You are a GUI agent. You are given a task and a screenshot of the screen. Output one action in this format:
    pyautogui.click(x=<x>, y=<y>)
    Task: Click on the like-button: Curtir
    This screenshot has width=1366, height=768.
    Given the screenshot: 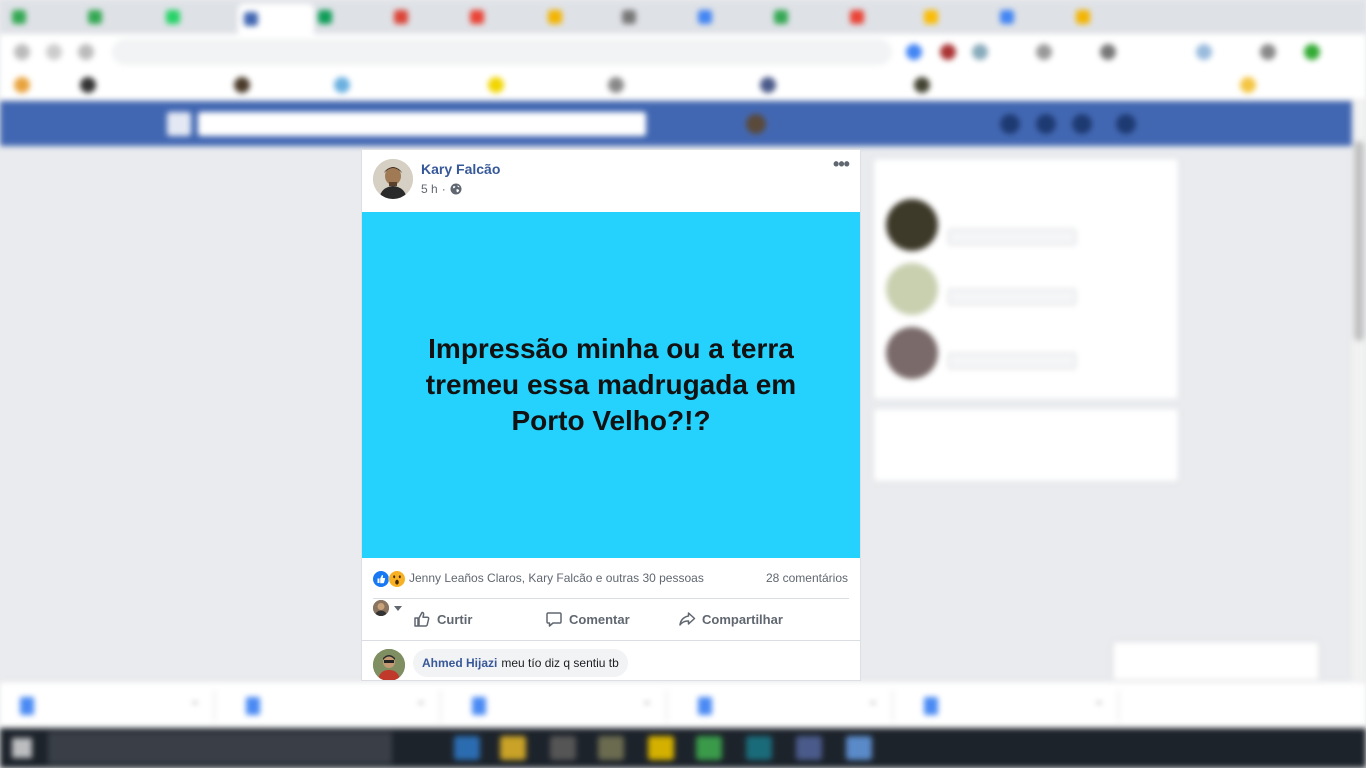 What is the action you would take?
    pyautogui.click(x=442, y=619)
    